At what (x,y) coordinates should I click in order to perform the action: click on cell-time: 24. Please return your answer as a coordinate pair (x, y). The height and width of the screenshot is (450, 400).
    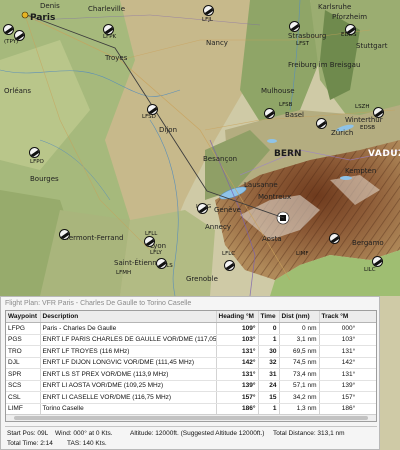
    Looking at the image, I should click on (269, 386).